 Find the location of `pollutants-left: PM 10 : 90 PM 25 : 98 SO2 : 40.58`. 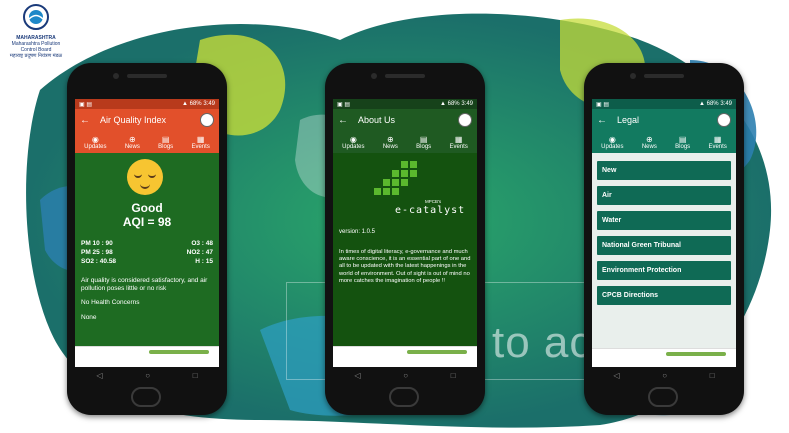

pollutants-left: PM 10 : 90 PM 25 : 98 SO2 : 40.58 is located at coordinates (98, 252).